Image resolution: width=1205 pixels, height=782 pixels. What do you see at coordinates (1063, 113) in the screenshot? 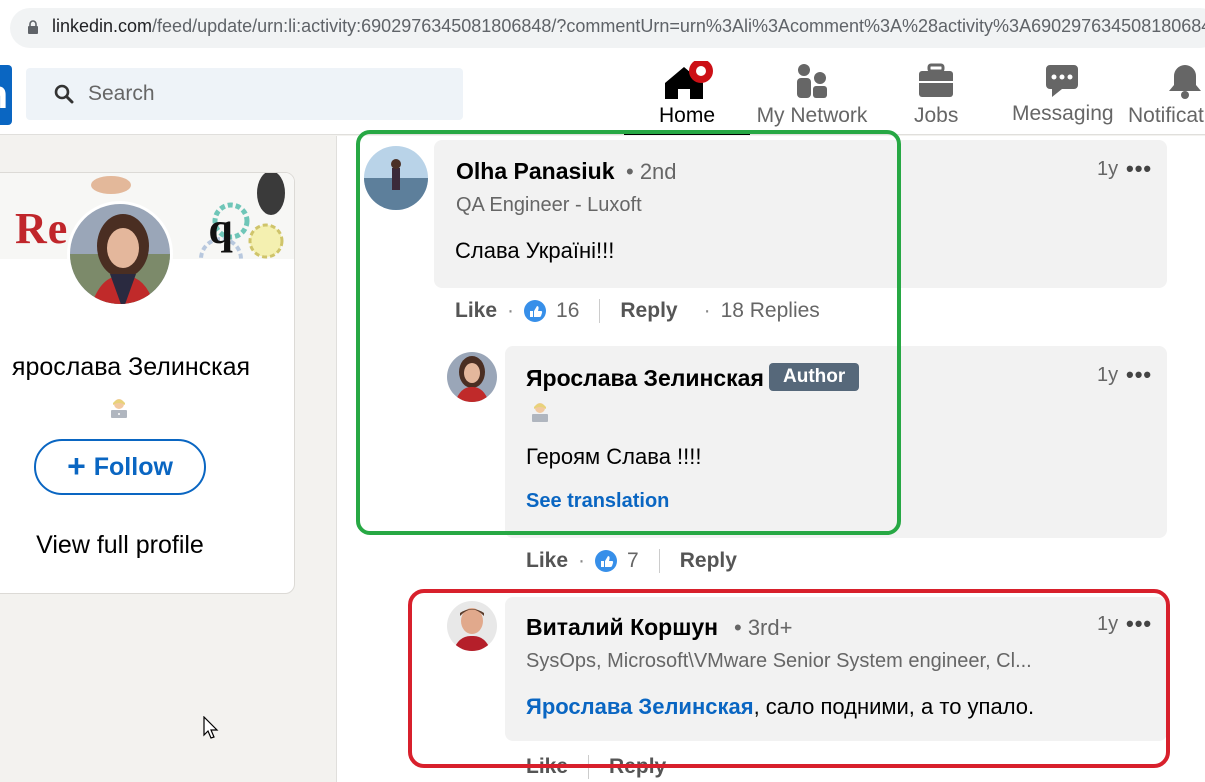
I see `nav-messaging-label: Messaging` at bounding box center [1063, 113].